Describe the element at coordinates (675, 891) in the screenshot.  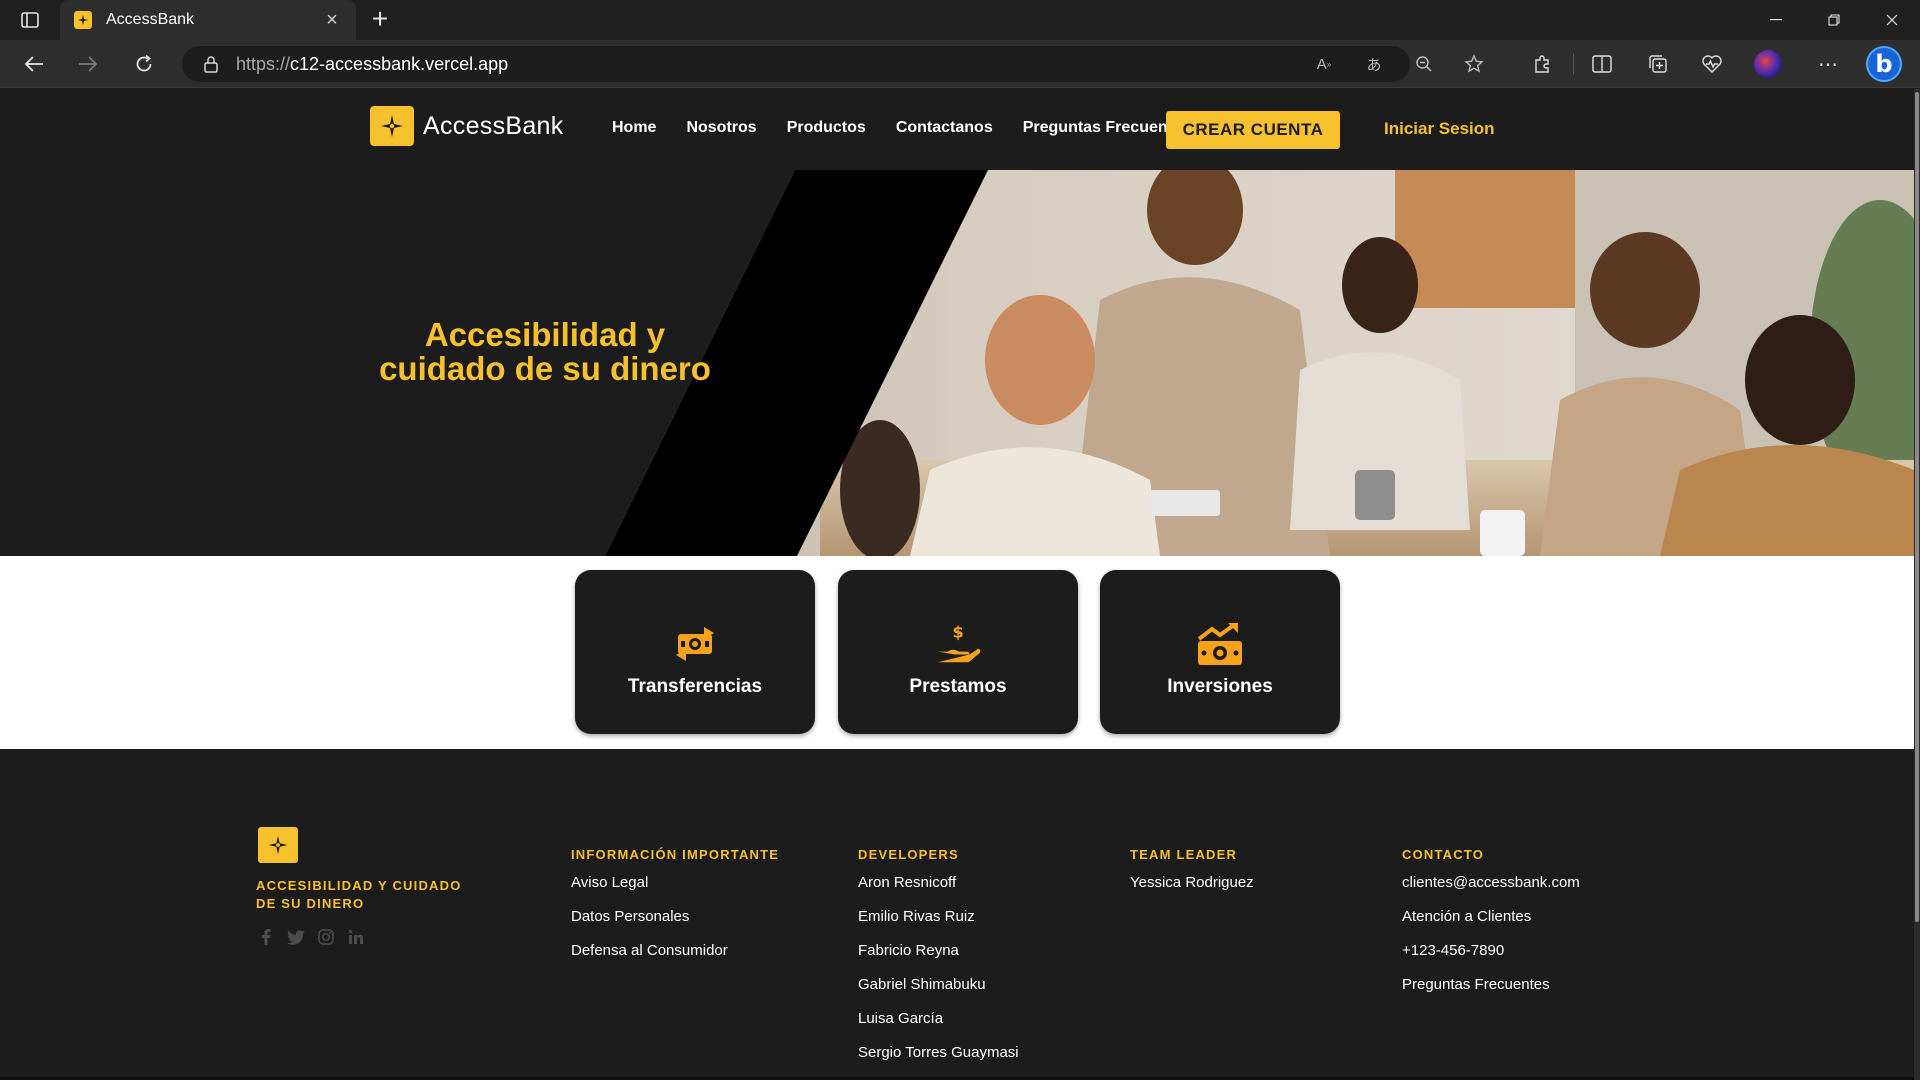
I see `footer-link-aviso-legal: Aviso Legal` at that location.